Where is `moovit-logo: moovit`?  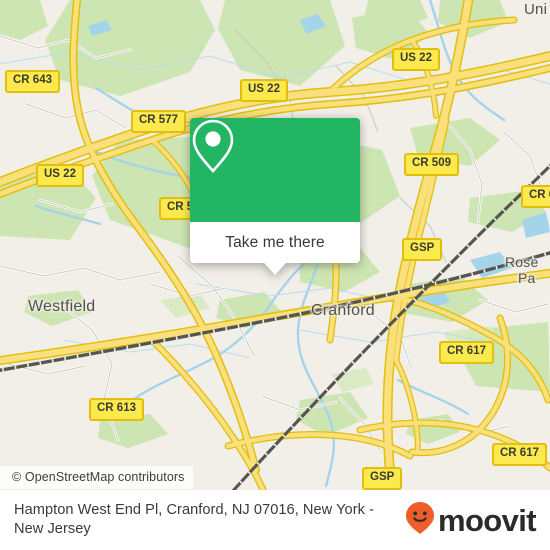 moovit-logo: moovit is located at coordinates (471, 520).